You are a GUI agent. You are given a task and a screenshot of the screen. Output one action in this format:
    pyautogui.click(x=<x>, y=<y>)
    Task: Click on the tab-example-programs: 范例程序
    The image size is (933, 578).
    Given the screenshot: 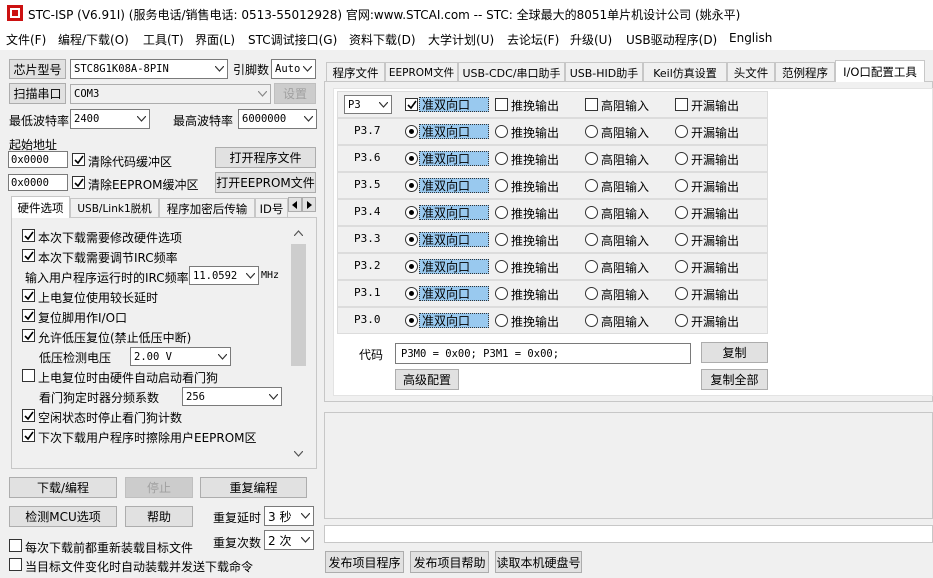 What is the action you would take?
    pyautogui.click(x=805, y=72)
    